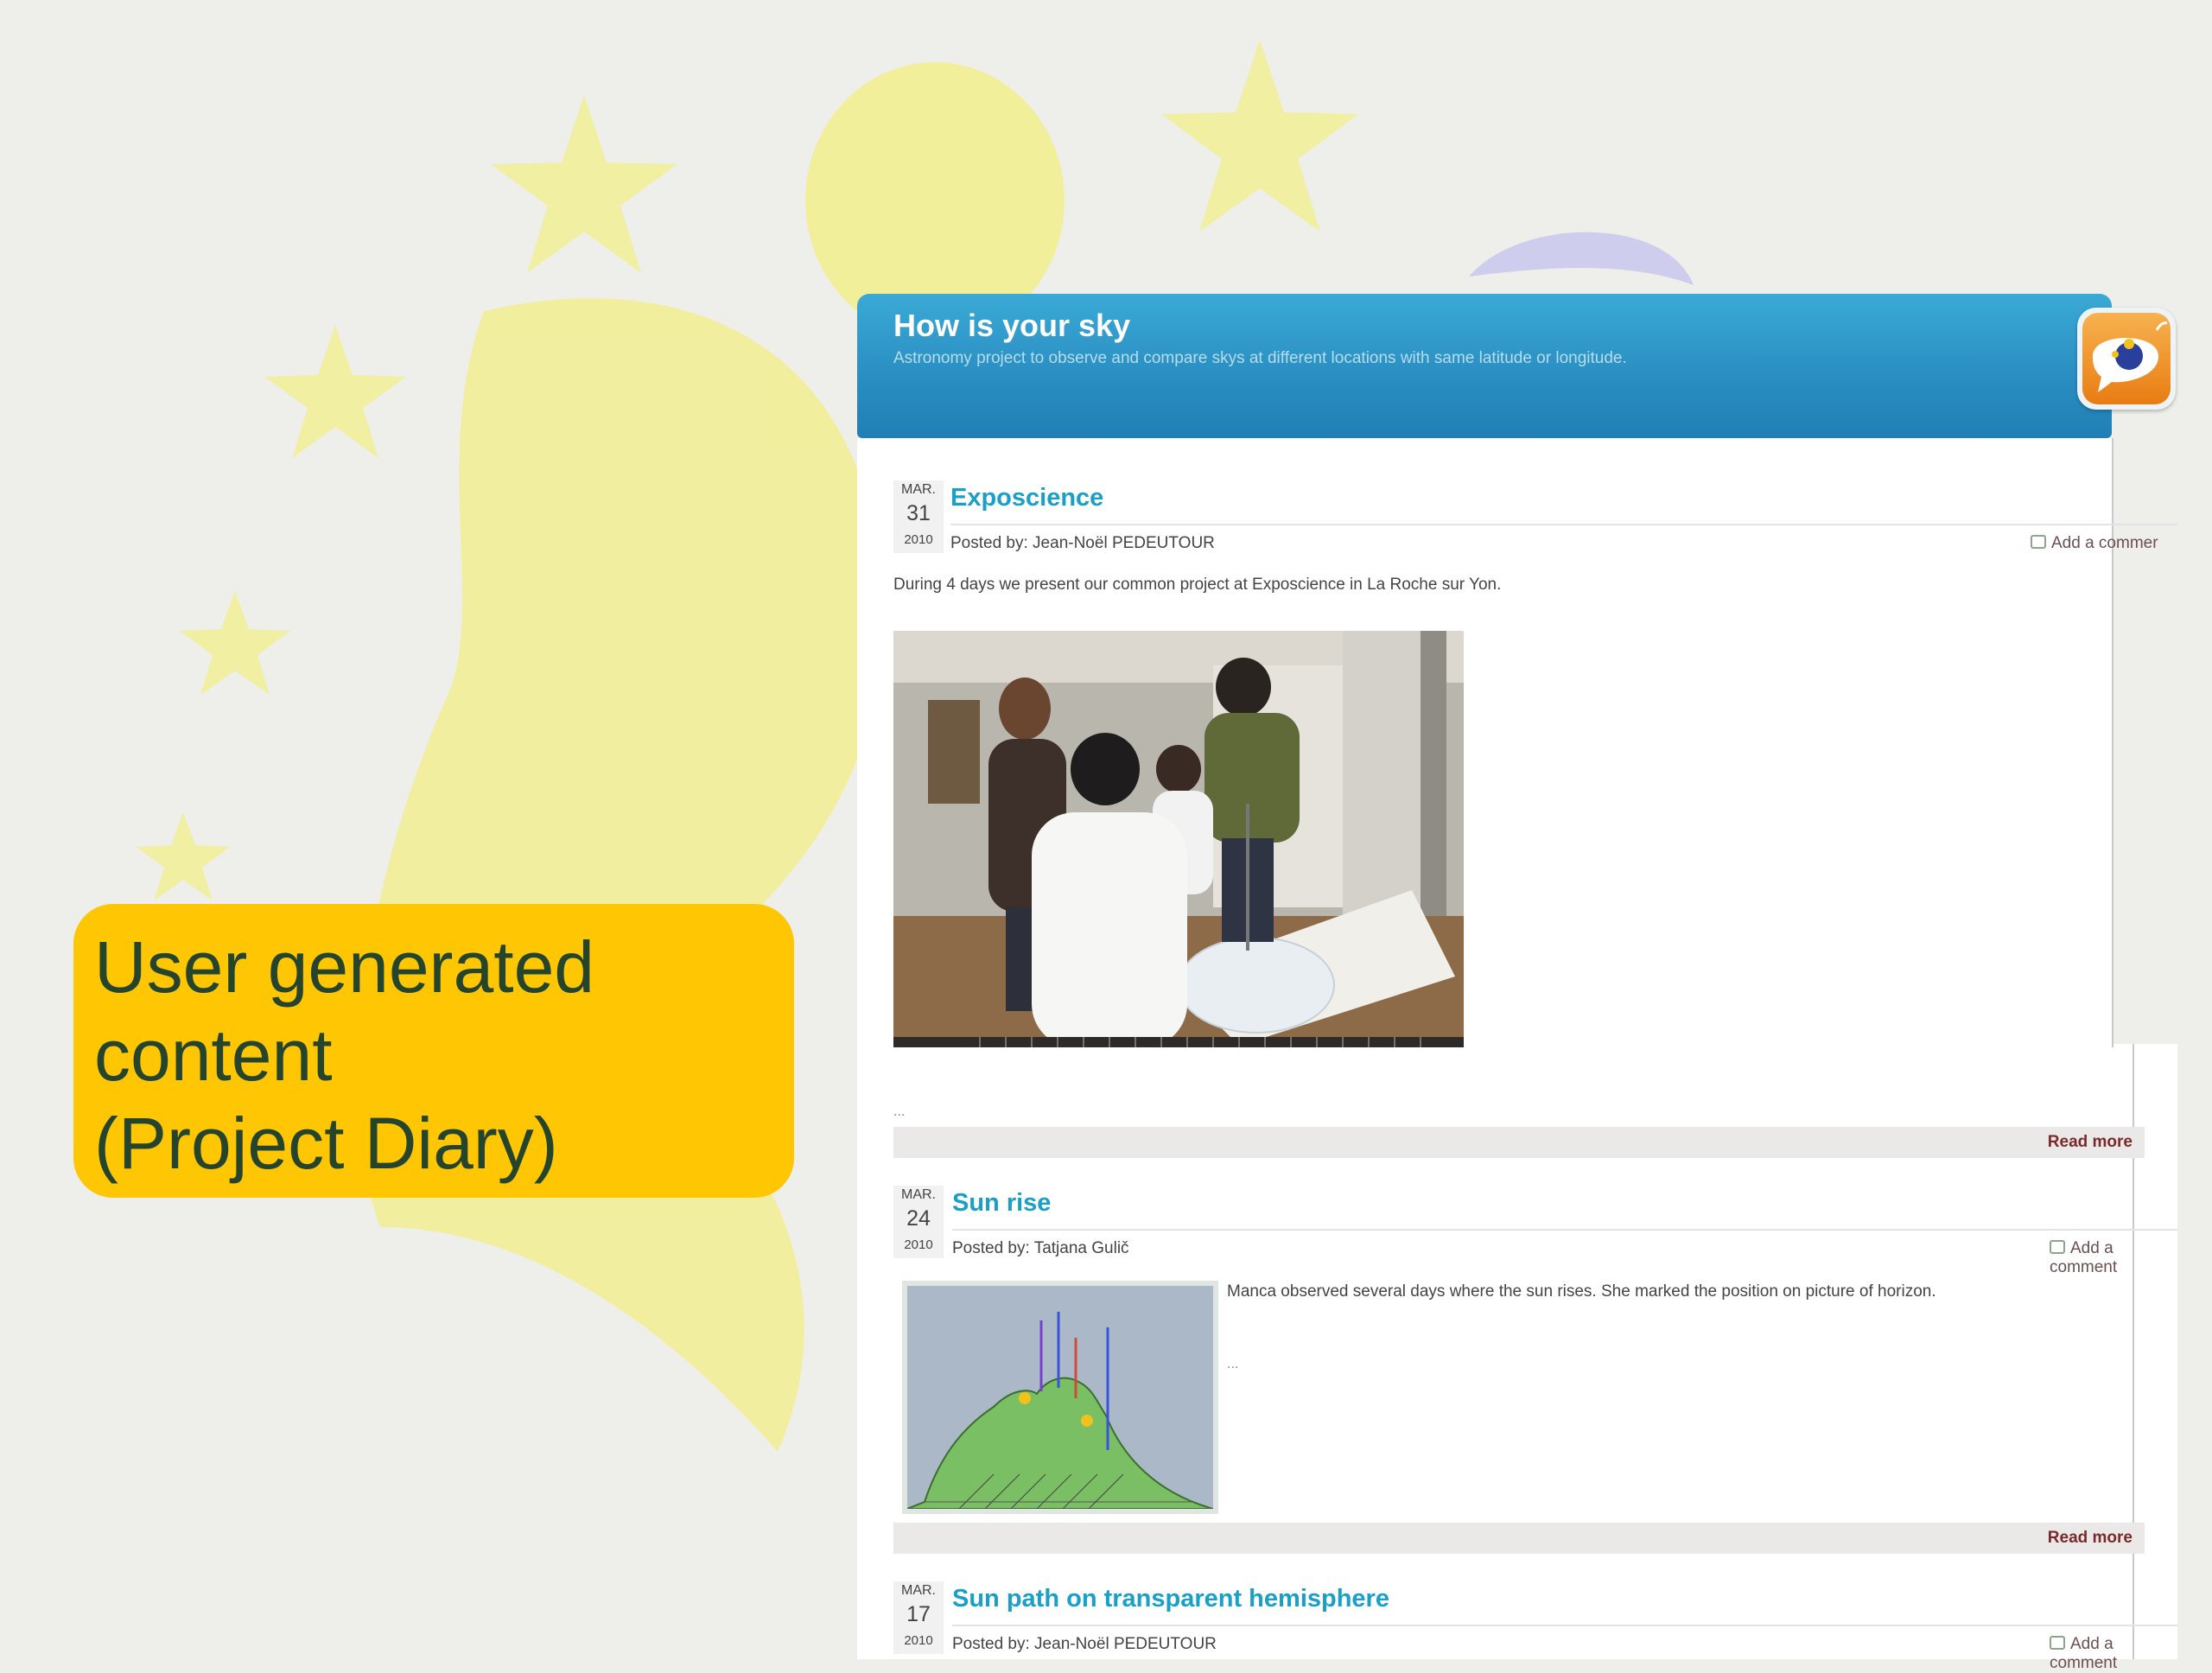 The image size is (2212, 1673). I want to click on post-date: MAR. 17 2010, so click(918, 1617).